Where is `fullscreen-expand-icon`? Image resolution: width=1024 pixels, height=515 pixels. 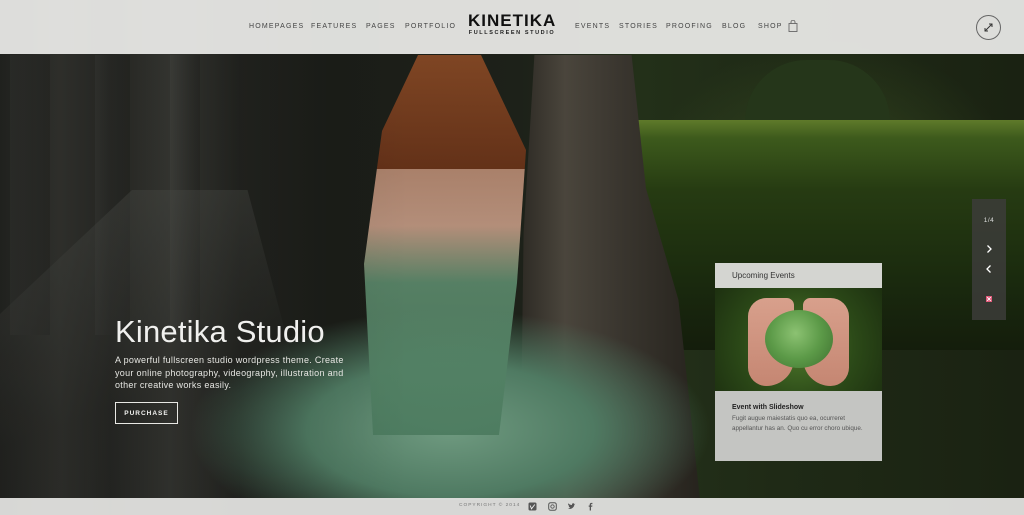 fullscreen-expand-icon is located at coordinates (988, 27).